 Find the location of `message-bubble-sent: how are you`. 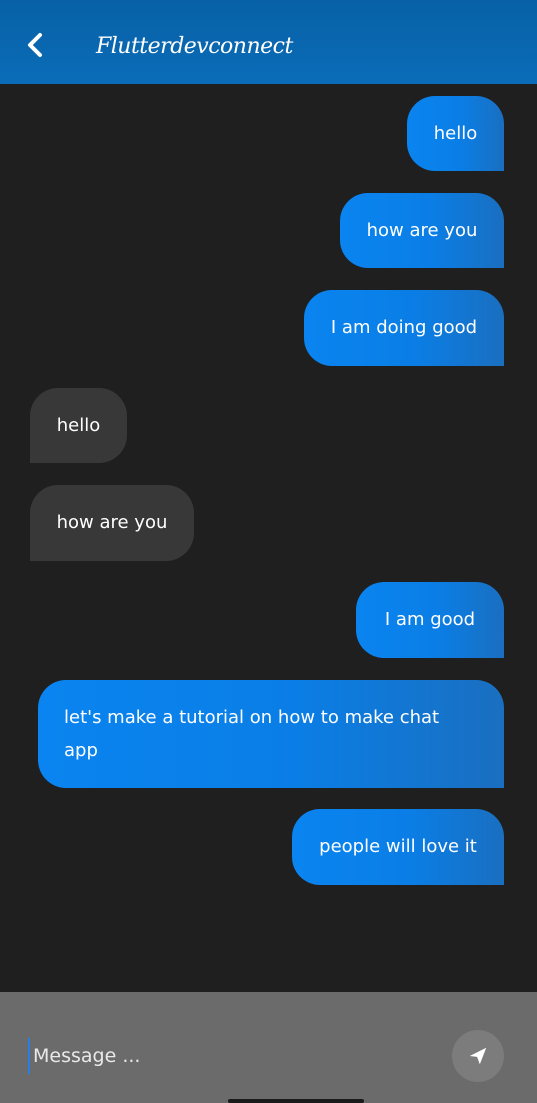

message-bubble-sent: how are you is located at coordinates (422, 230).